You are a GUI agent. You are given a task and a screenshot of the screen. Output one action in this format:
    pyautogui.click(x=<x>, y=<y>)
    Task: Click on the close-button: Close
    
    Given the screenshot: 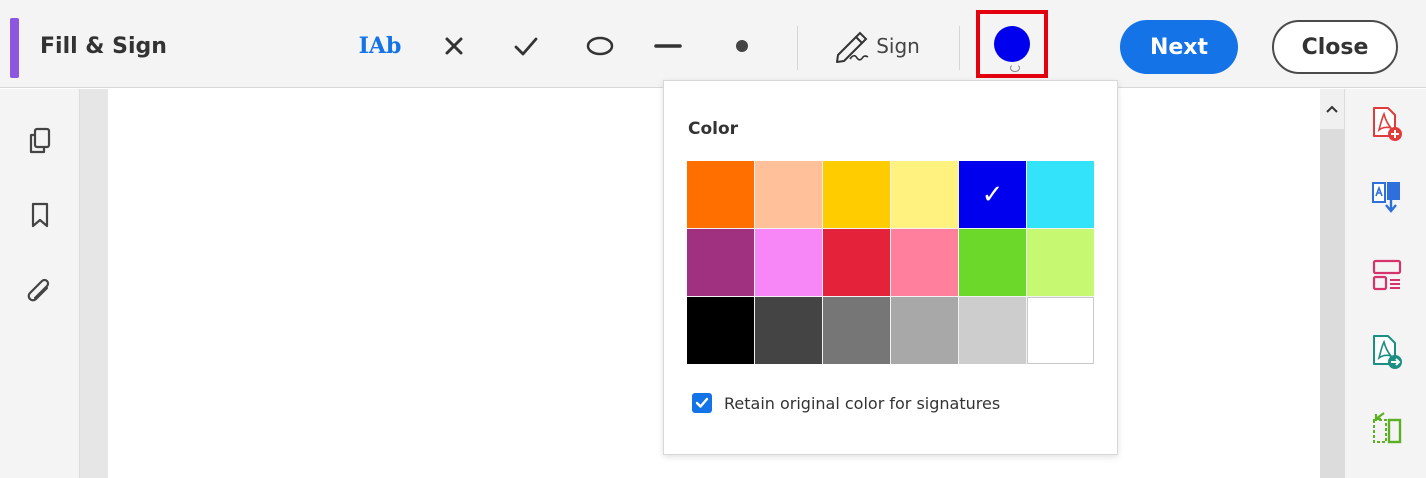 What is the action you would take?
    pyautogui.click(x=1335, y=47)
    